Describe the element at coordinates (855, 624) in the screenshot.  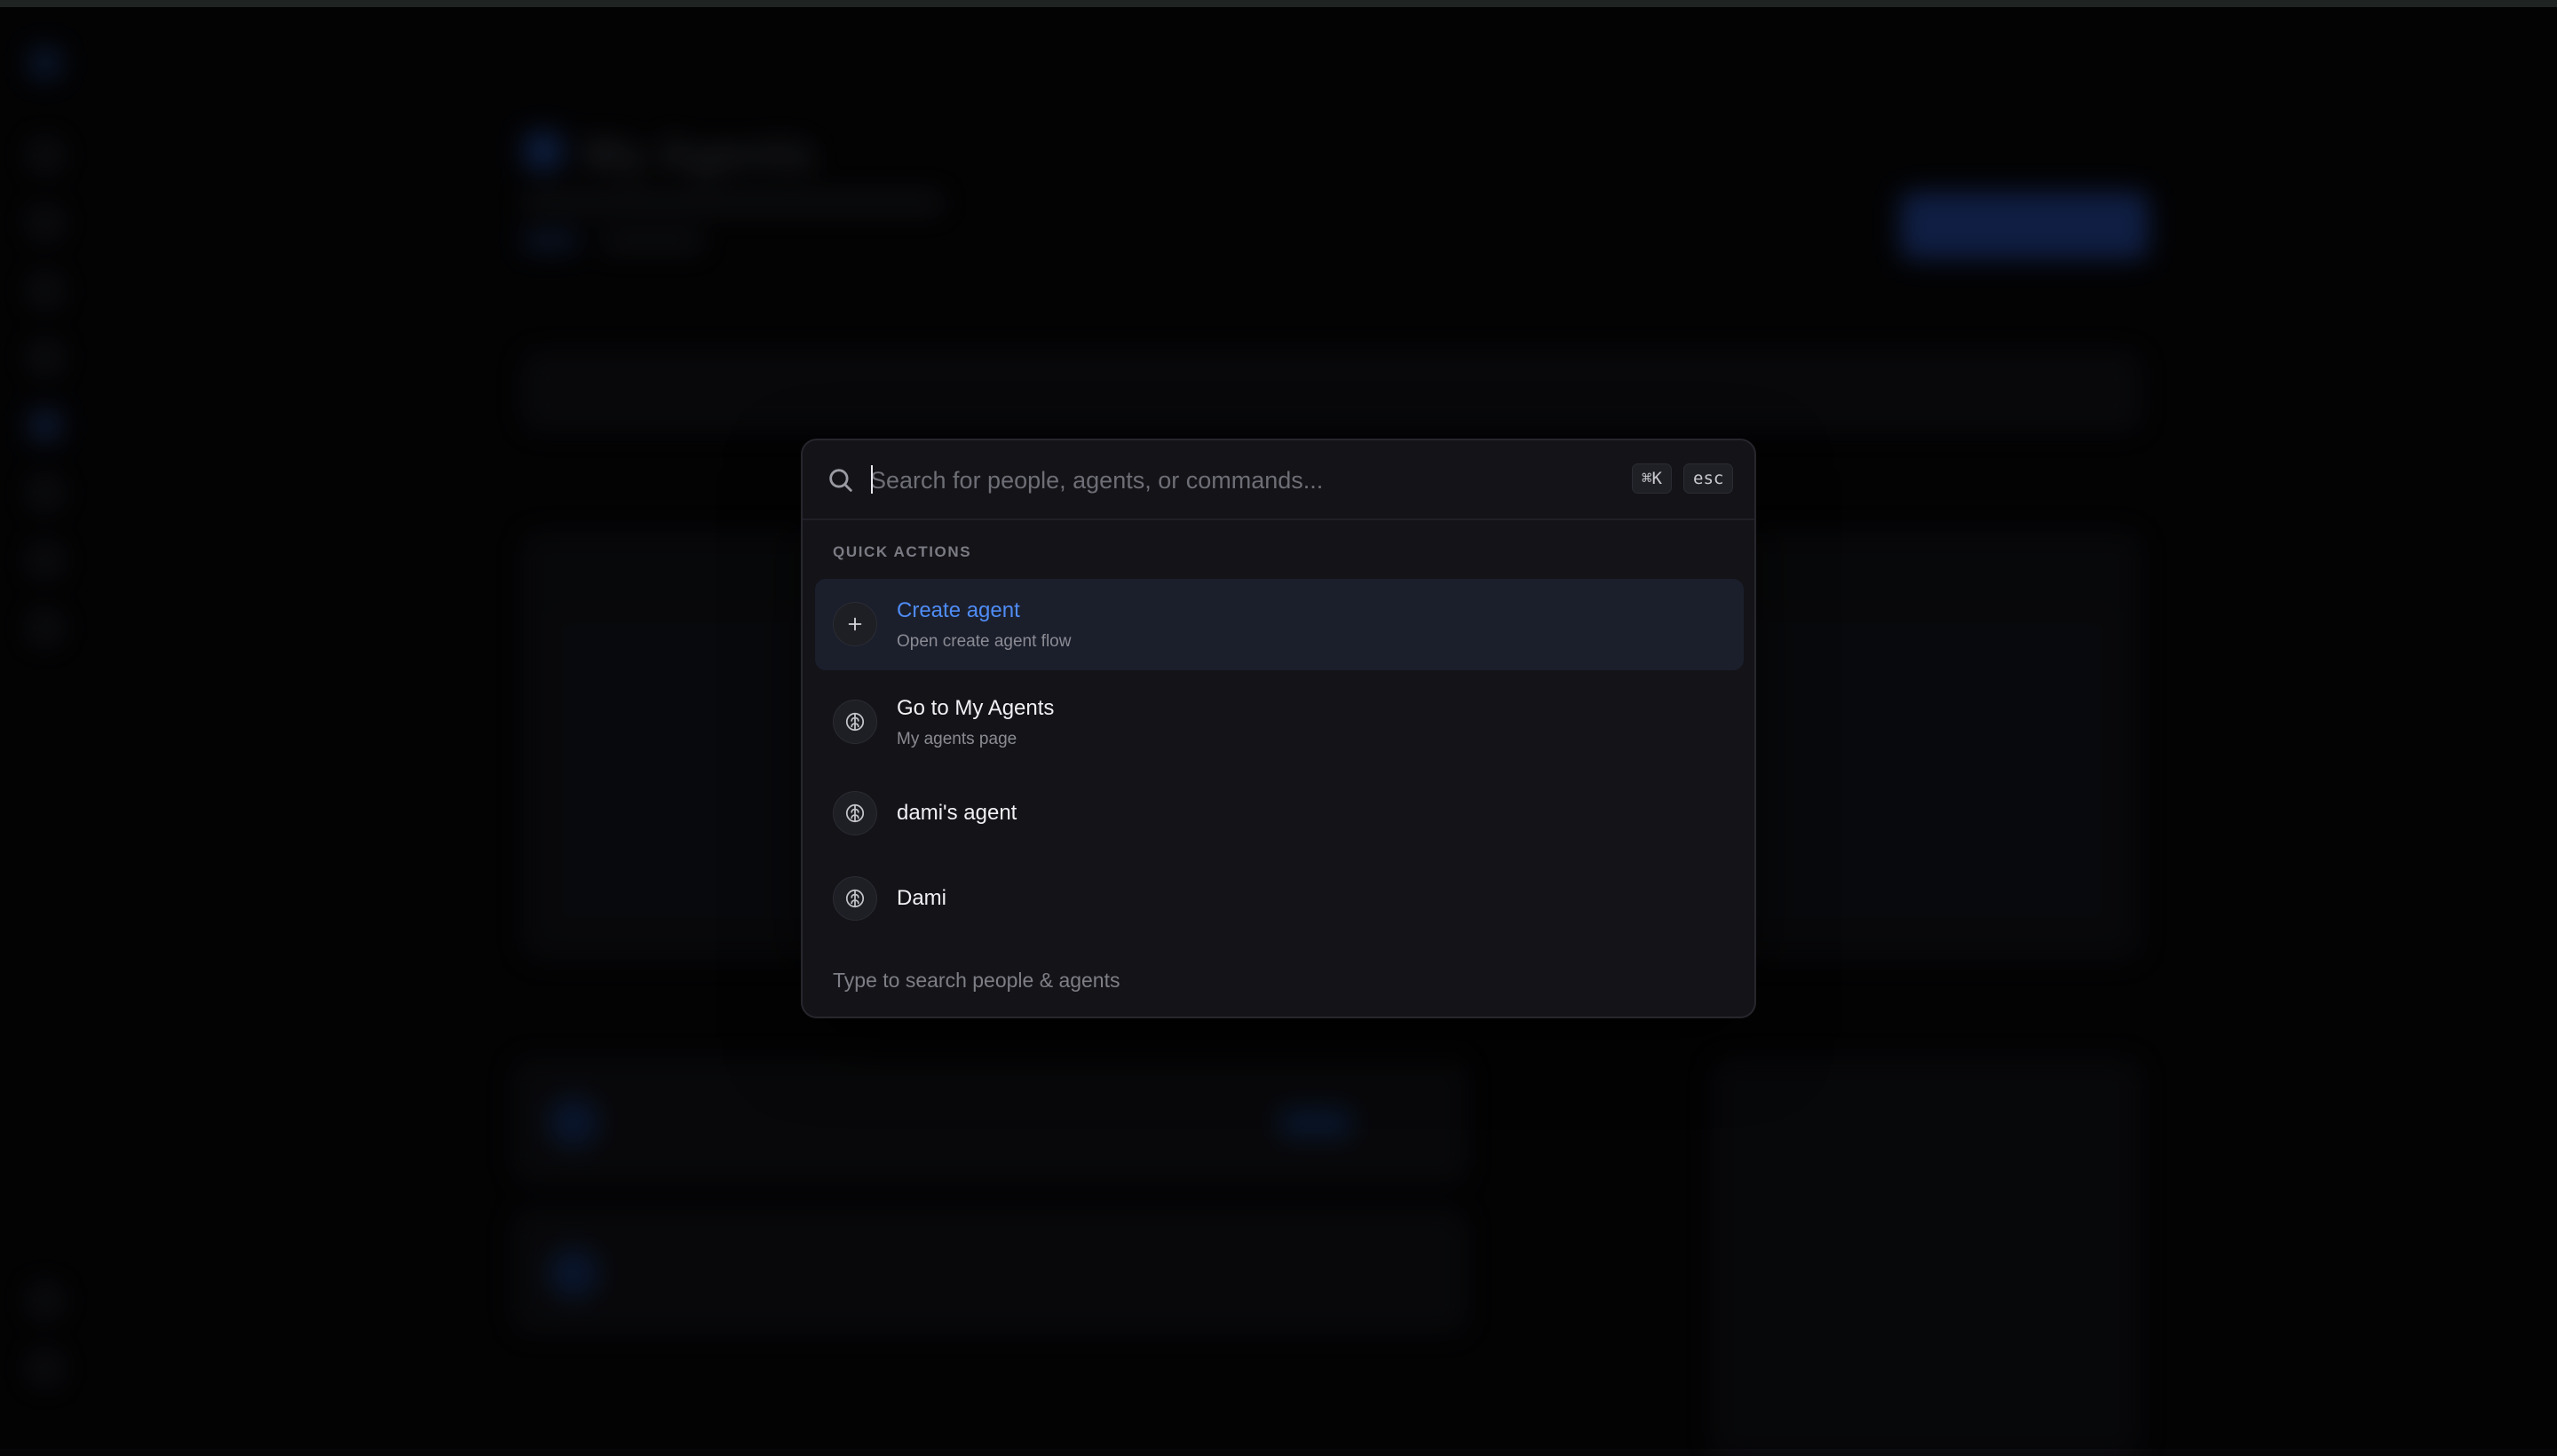
I see `plus-icon` at that location.